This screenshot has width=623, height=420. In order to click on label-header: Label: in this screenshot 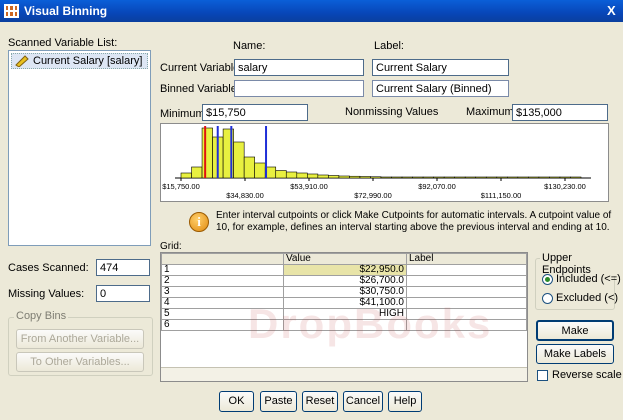, I will do `click(389, 46)`.